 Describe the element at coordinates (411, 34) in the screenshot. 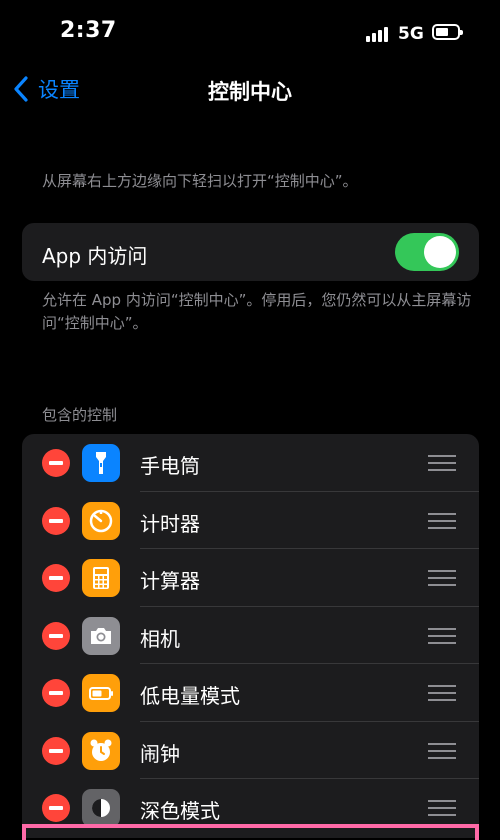

I see `network-type: 5G` at that location.